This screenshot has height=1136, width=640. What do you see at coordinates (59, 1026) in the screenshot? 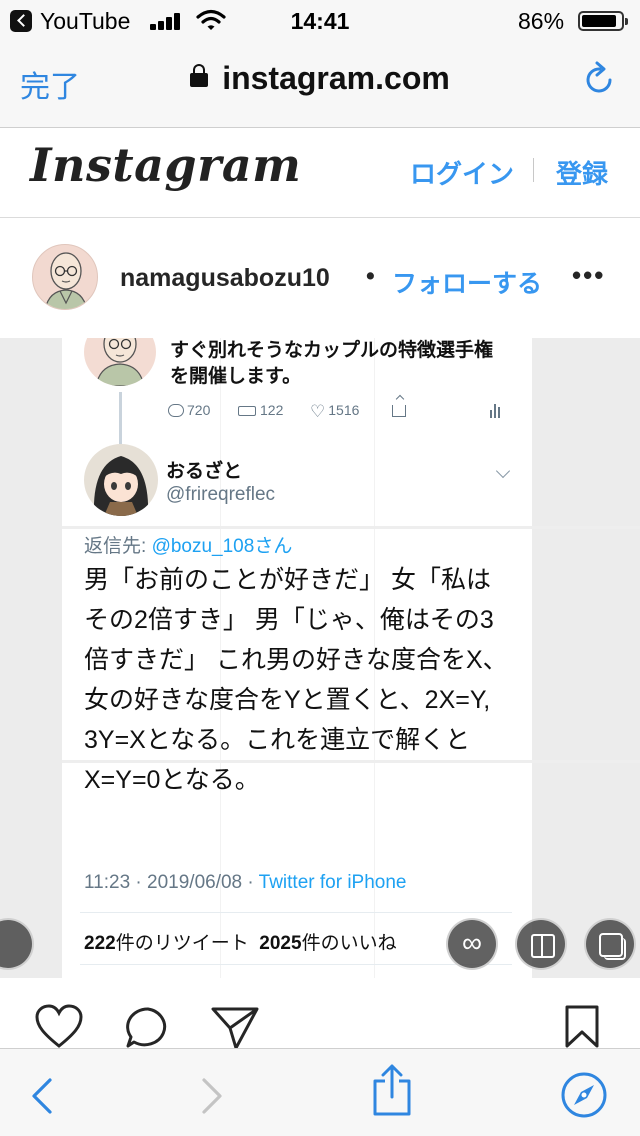
I see `like-icon` at bounding box center [59, 1026].